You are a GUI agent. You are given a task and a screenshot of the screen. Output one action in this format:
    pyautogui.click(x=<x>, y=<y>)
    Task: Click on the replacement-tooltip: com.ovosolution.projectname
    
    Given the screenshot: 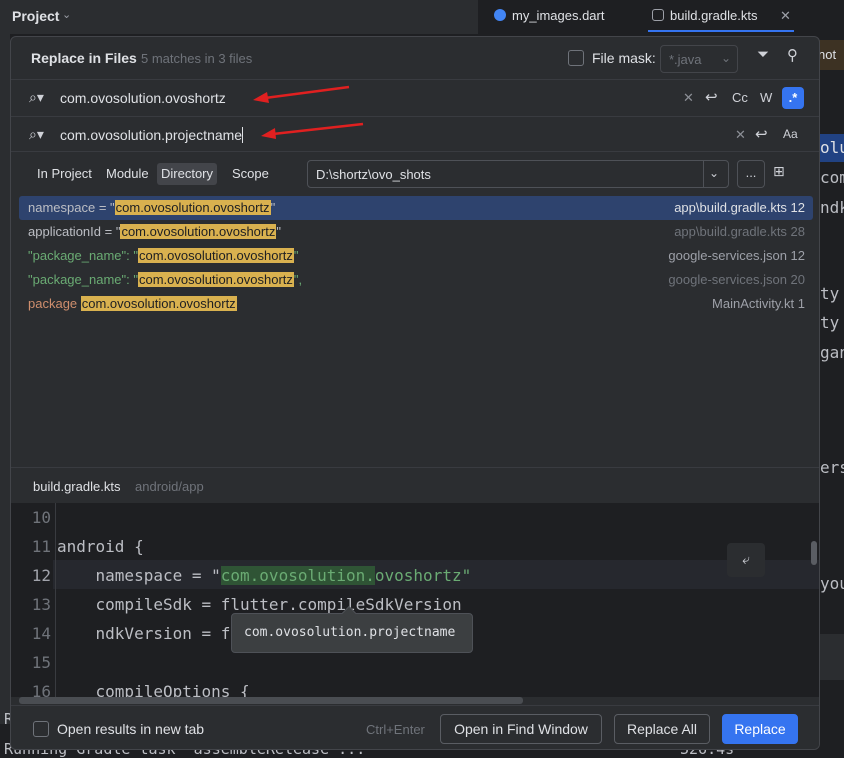 What is the action you would take?
    pyautogui.click(x=352, y=629)
    